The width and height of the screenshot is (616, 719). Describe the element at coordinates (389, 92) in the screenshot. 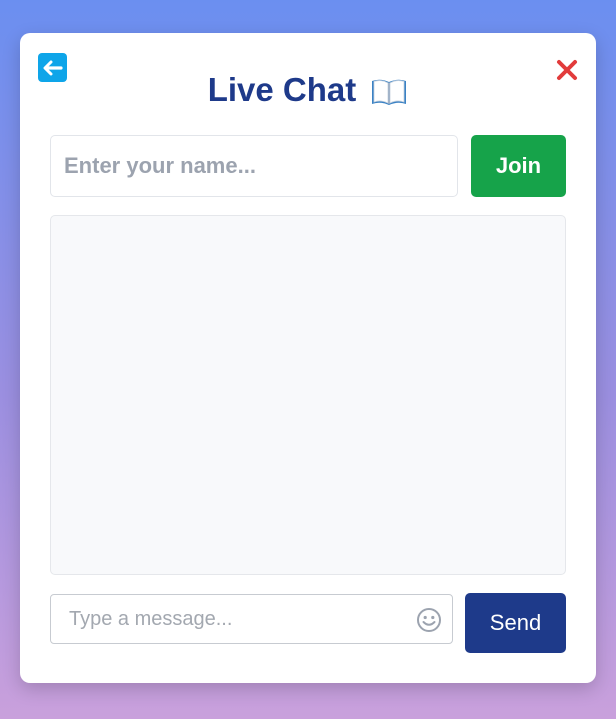

I see `open-book-icon` at that location.